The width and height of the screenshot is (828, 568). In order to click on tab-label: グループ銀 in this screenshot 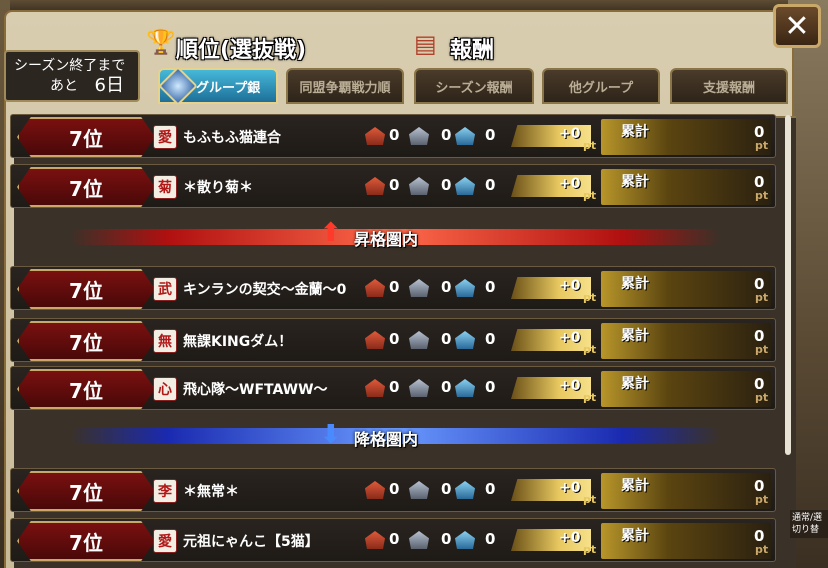, I will do `click(228, 88)`.